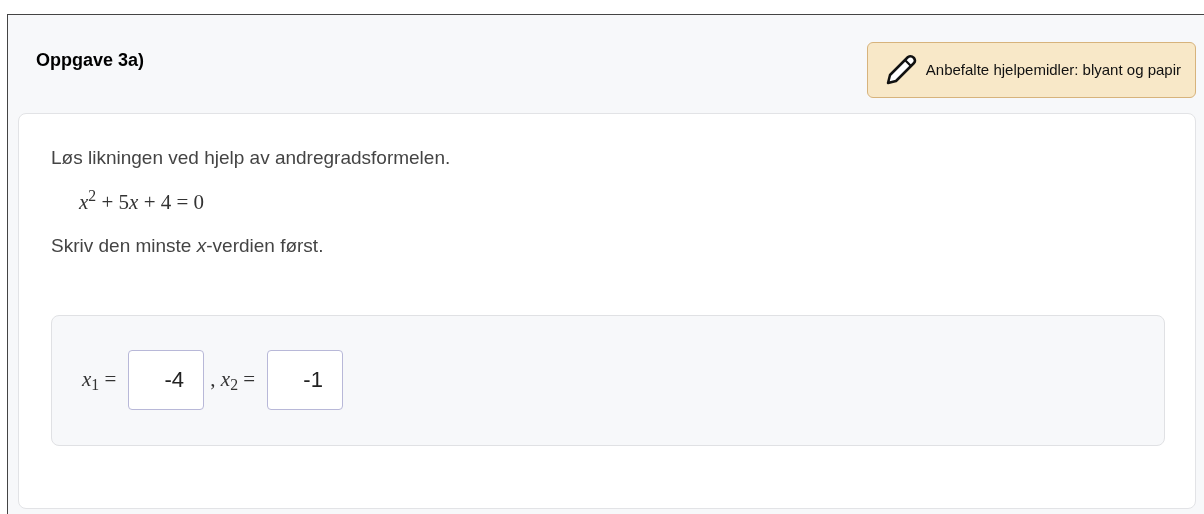  I want to click on task-title: Oppgave 3a), so click(90, 60).